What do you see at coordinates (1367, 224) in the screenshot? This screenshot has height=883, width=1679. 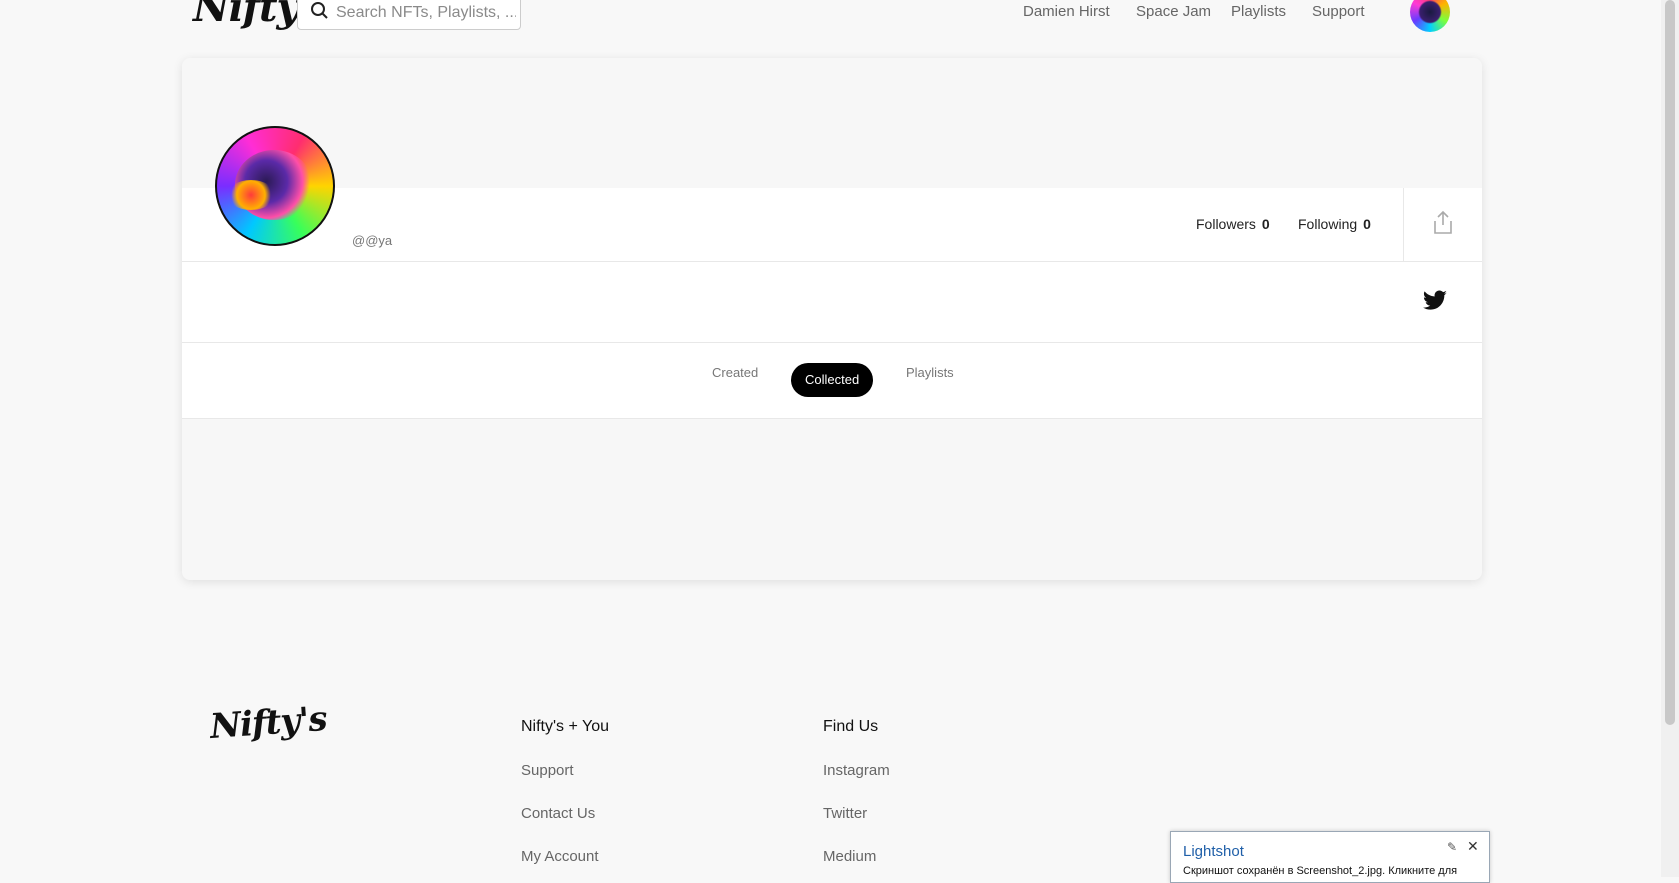 I see `following-count: 0` at bounding box center [1367, 224].